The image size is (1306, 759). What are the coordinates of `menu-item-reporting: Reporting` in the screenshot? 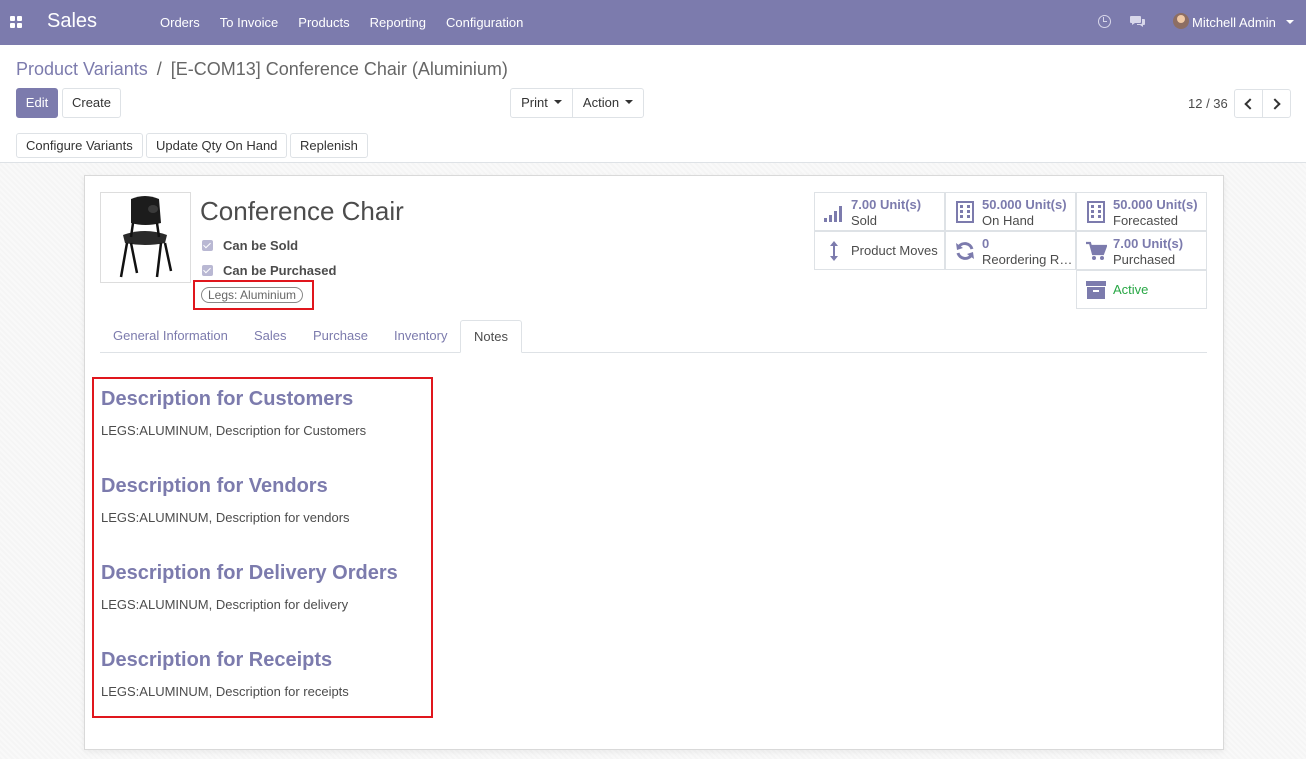 It's located at (398, 22).